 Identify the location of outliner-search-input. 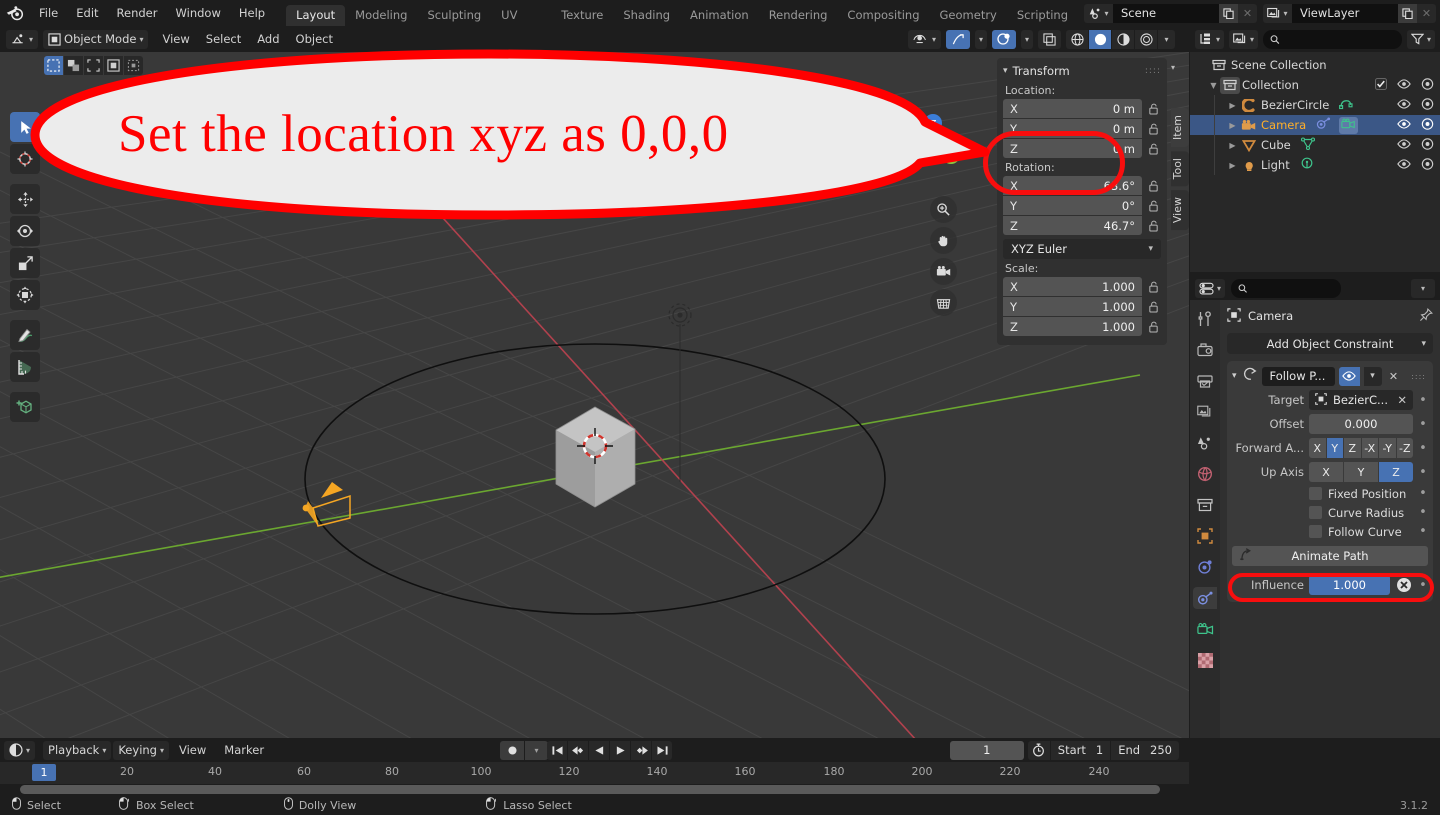
(1332, 39).